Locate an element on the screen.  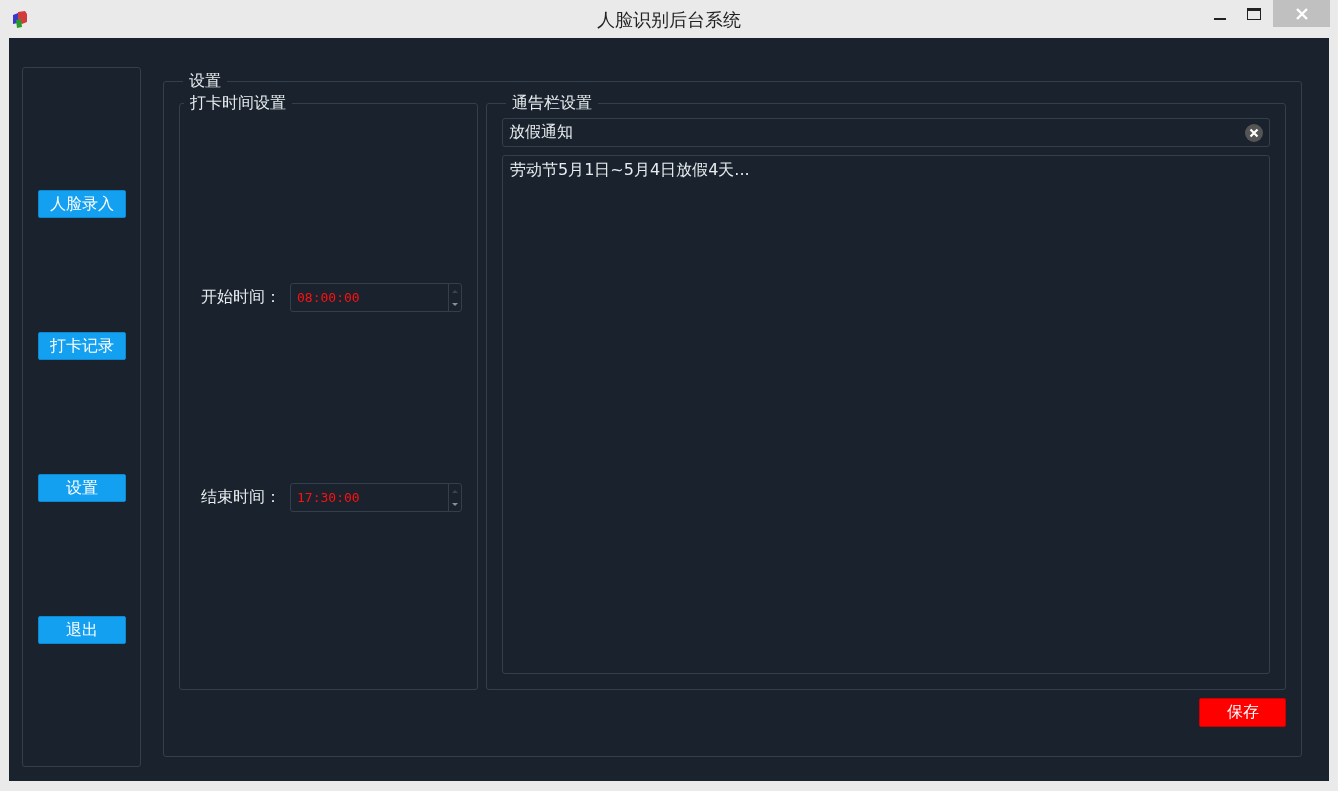
nav-button: 退出 is located at coordinates (81, 630).